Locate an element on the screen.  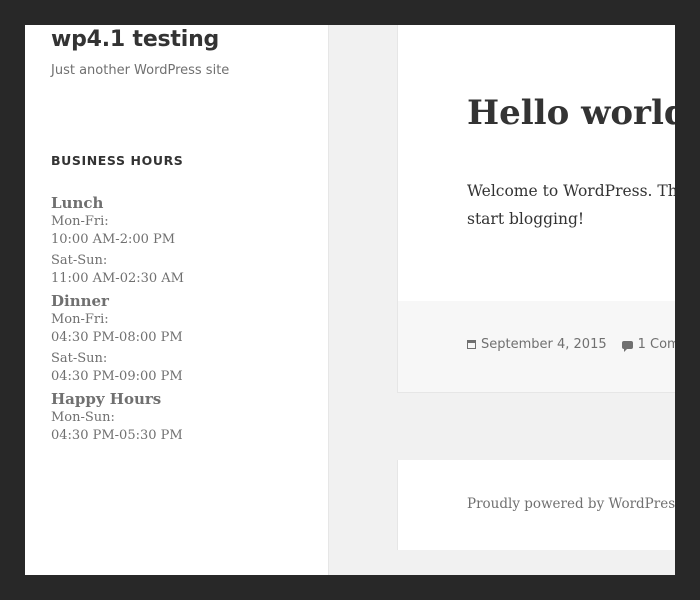
post-content-line: start blogging! is located at coordinates (526, 219).